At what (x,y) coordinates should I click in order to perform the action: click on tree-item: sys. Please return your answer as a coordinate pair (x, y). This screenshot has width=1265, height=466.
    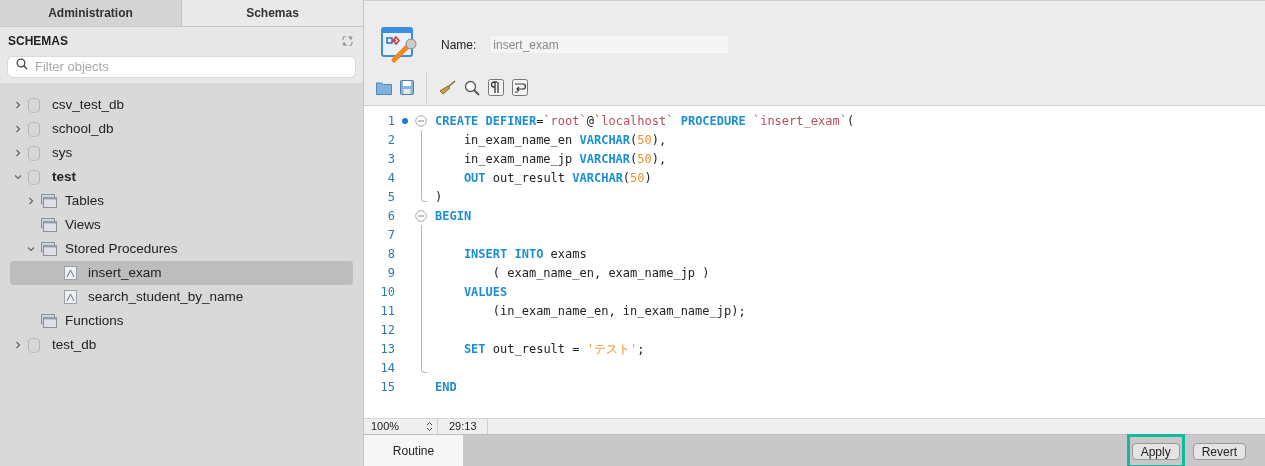
    Looking at the image, I should click on (181, 153).